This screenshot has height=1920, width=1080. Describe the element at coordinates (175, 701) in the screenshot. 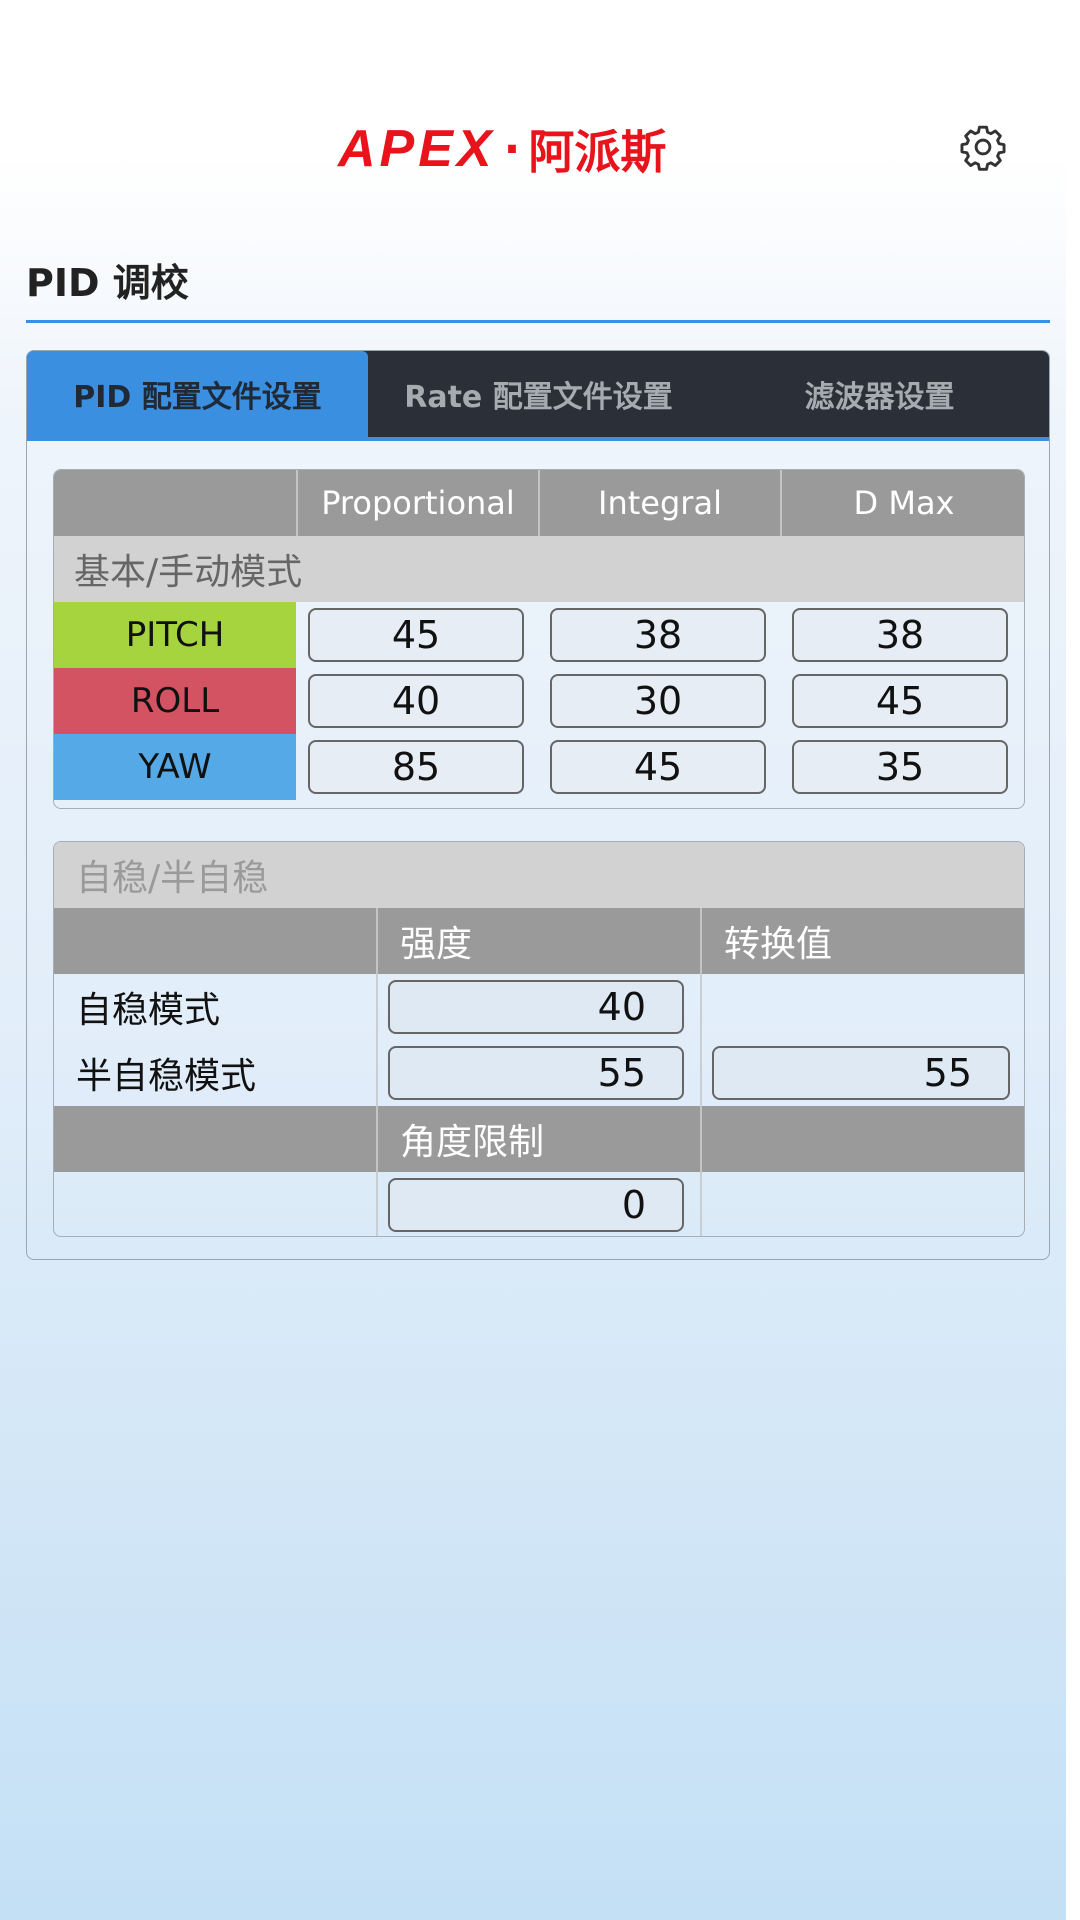

I see `axis-roll: ROLL` at that location.